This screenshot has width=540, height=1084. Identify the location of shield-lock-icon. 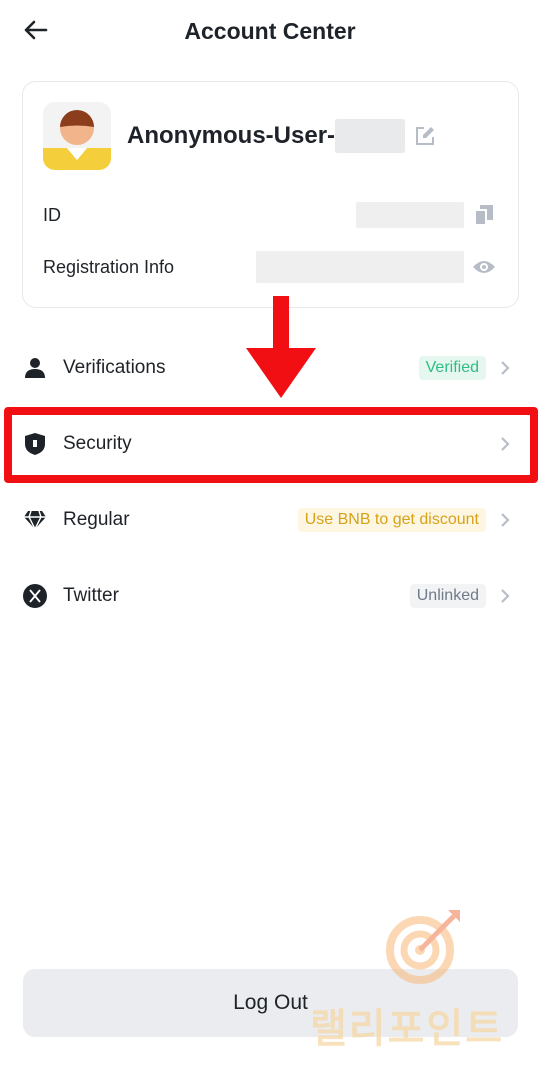
(35, 444).